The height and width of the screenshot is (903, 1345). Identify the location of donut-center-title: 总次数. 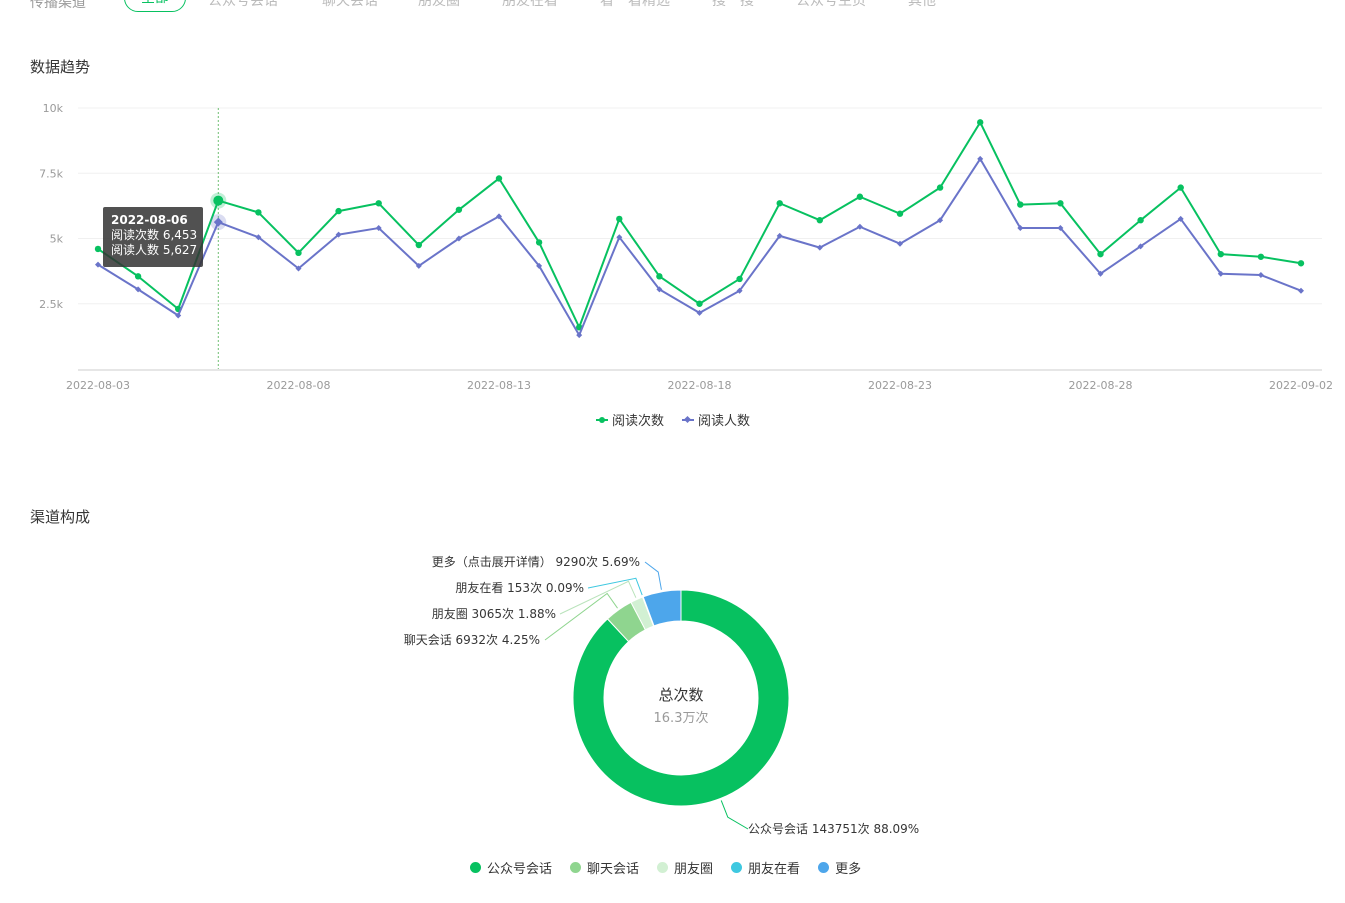
(681, 695).